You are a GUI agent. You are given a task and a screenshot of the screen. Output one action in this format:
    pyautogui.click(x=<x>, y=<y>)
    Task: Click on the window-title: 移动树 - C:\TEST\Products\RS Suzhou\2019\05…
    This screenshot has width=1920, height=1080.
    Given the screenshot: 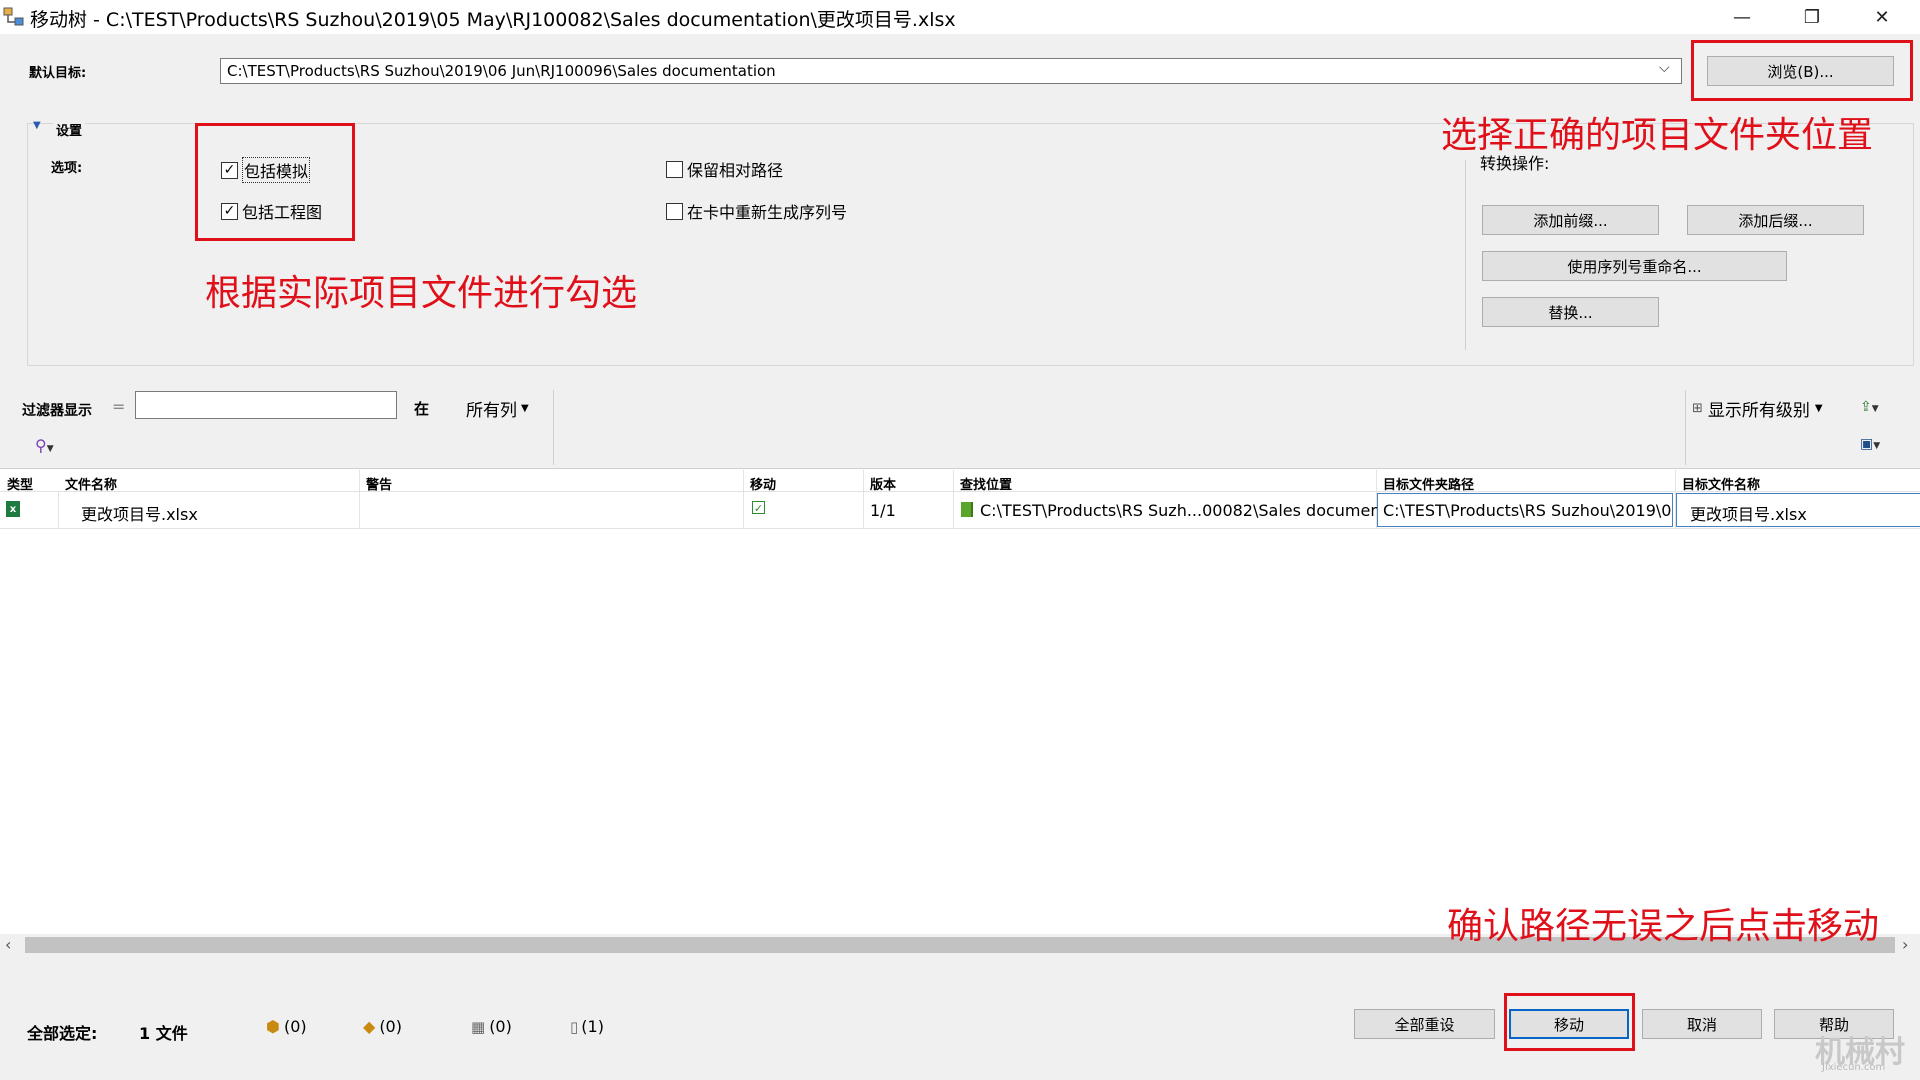 What is the action you would take?
    pyautogui.click(x=493, y=20)
    